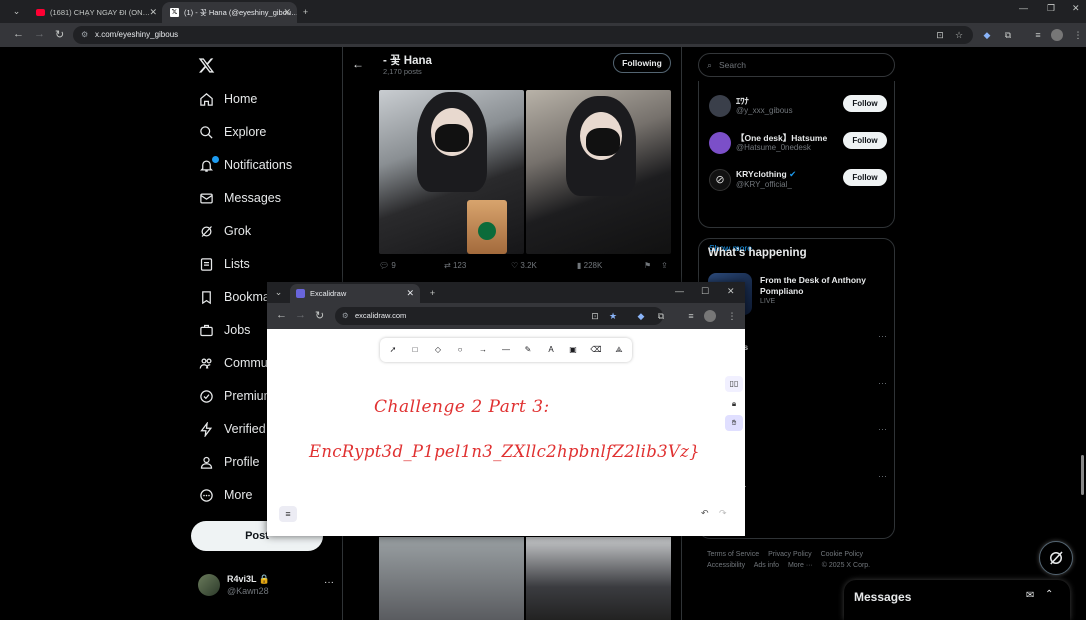 This screenshot has width=1086, height=620. Describe the element at coordinates (524, 265) in the screenshot. I see `like-action: ♡ 3.2K` at that location.